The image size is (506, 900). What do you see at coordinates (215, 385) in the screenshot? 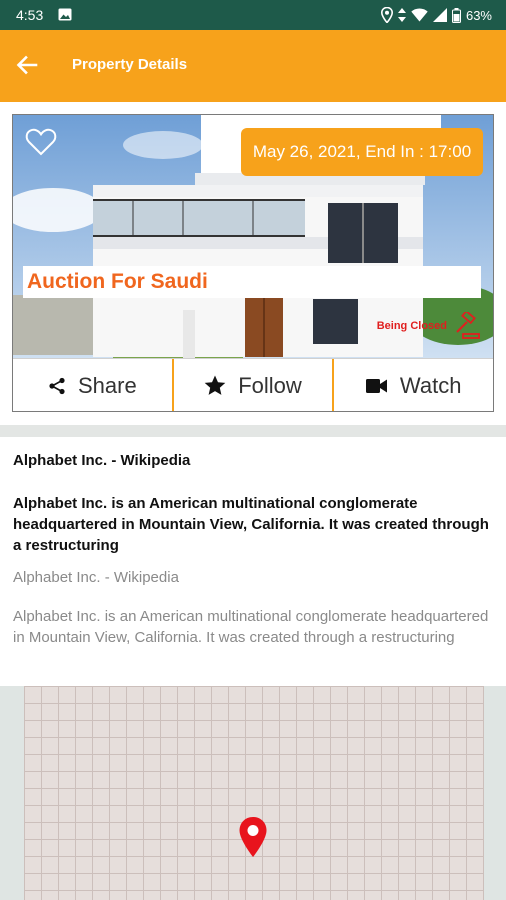
I see `star-icon` at bounding box center [215, 385].